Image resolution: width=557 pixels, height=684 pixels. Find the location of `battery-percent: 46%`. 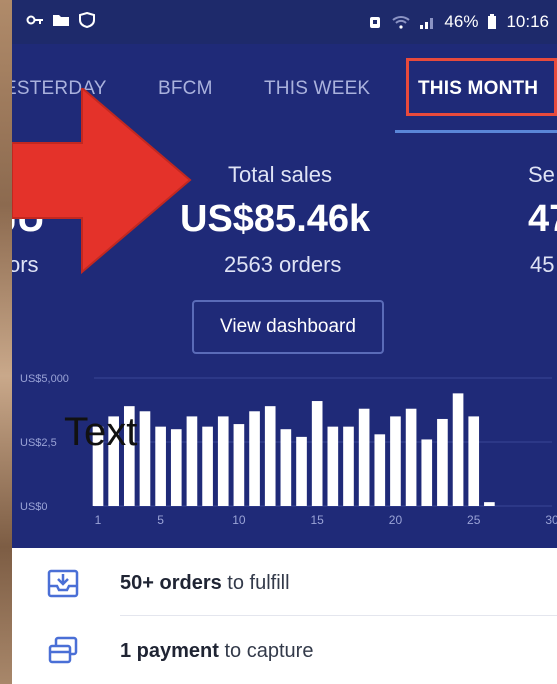

battery-percent: 46% is located at coordinates (461, 21).